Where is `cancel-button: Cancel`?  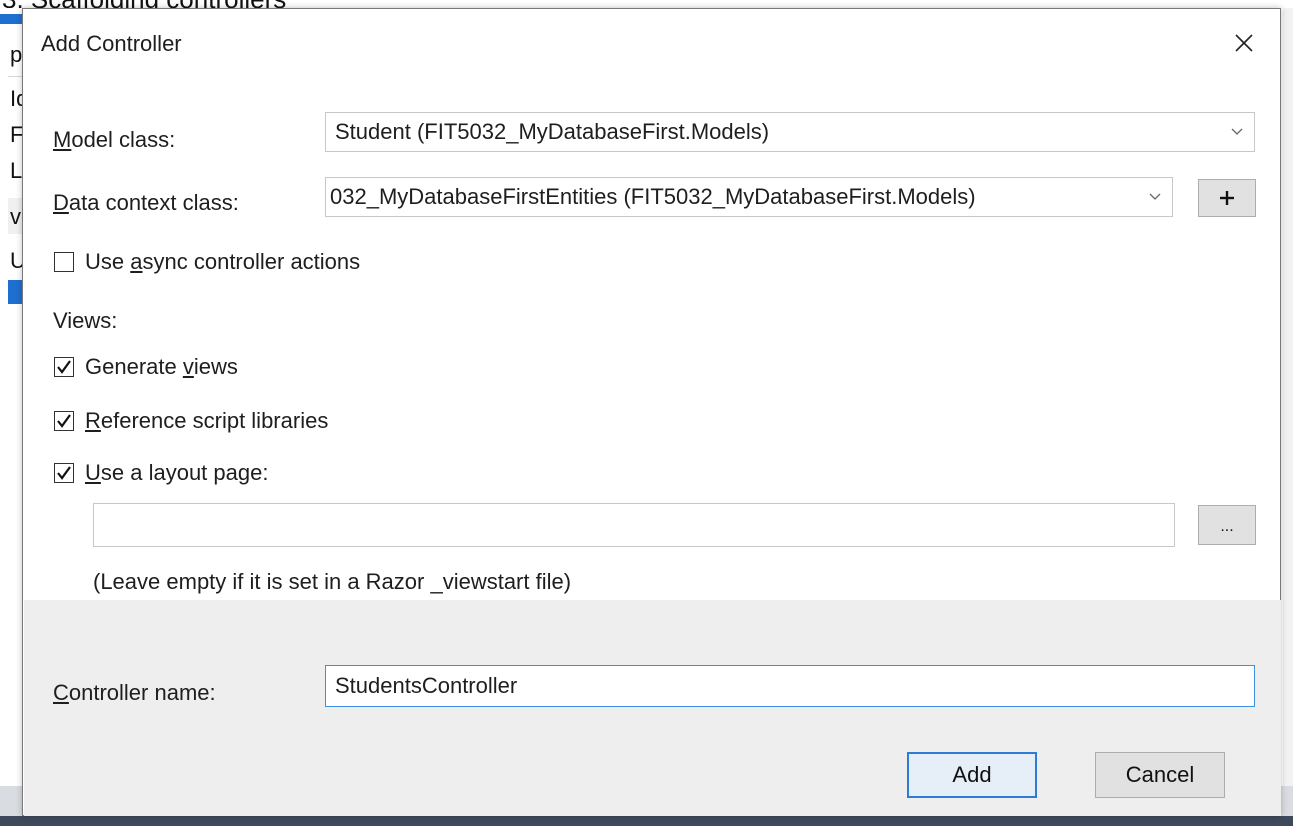 cancel-button: Cancel is located at coordinates (1160, 775).